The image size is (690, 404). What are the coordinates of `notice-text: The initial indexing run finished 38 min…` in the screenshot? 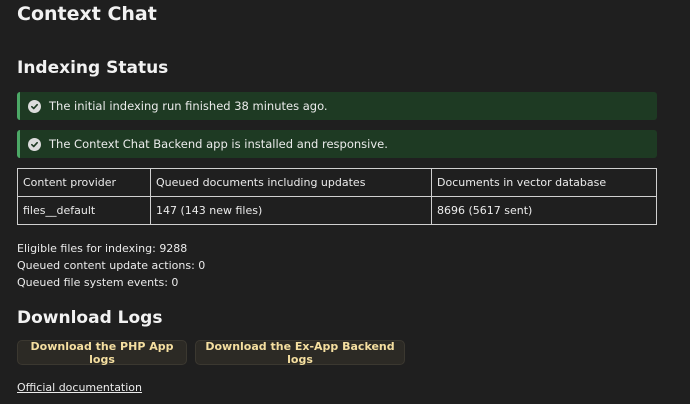 It's located at (188, 106).